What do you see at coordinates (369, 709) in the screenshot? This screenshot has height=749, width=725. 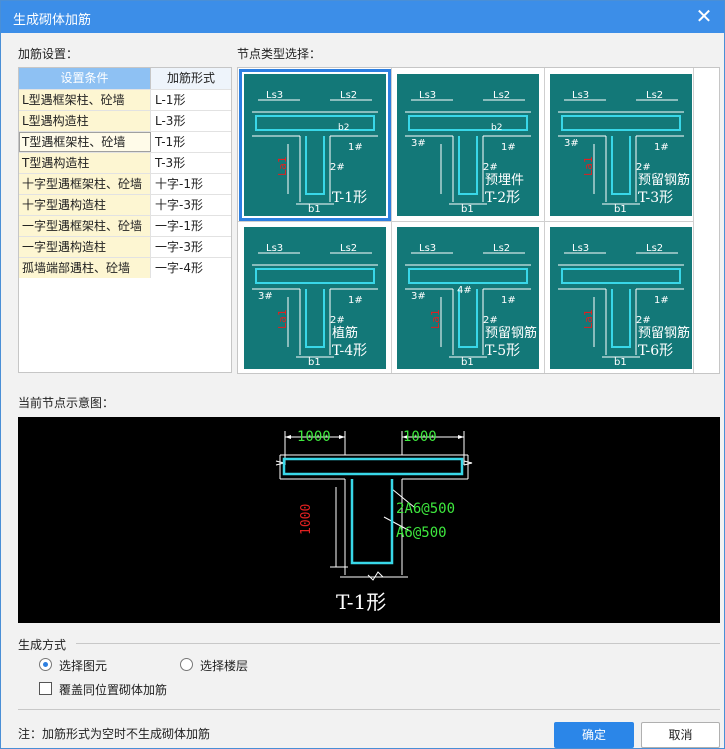 I see `footer-divider` at bounding box center [369, 709].